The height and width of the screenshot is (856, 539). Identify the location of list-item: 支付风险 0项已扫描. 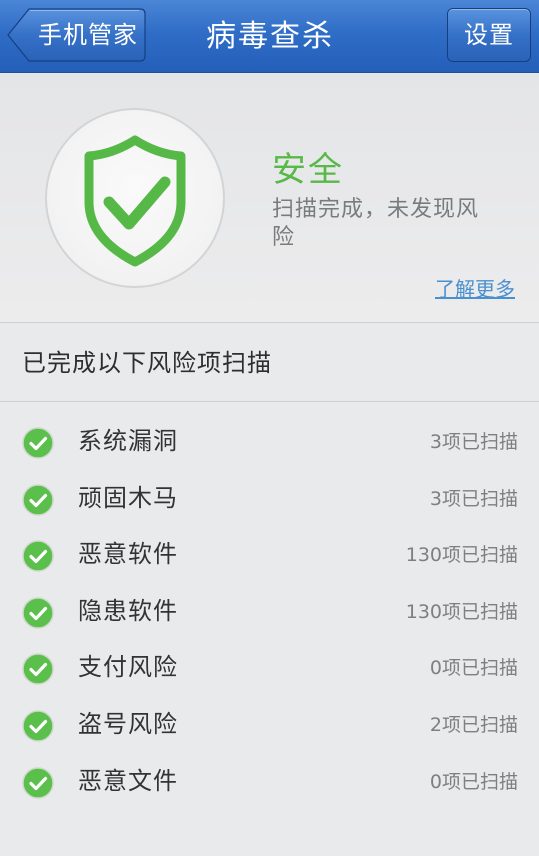
(269, 668).